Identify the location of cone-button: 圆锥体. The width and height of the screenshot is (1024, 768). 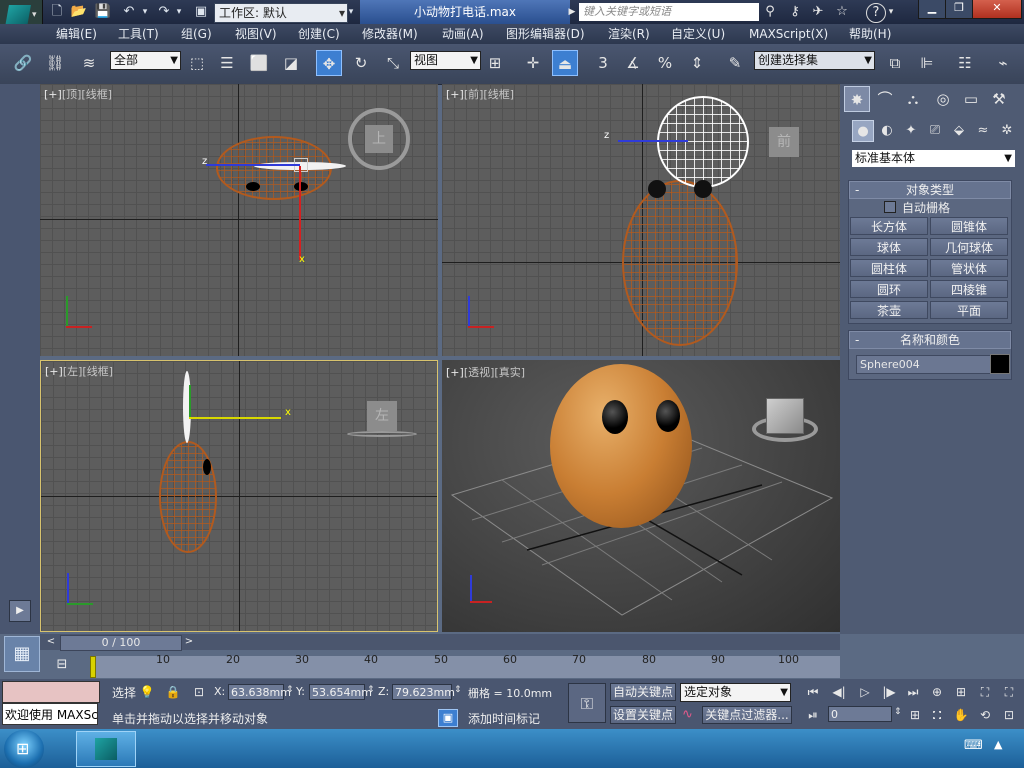
(969, 226).